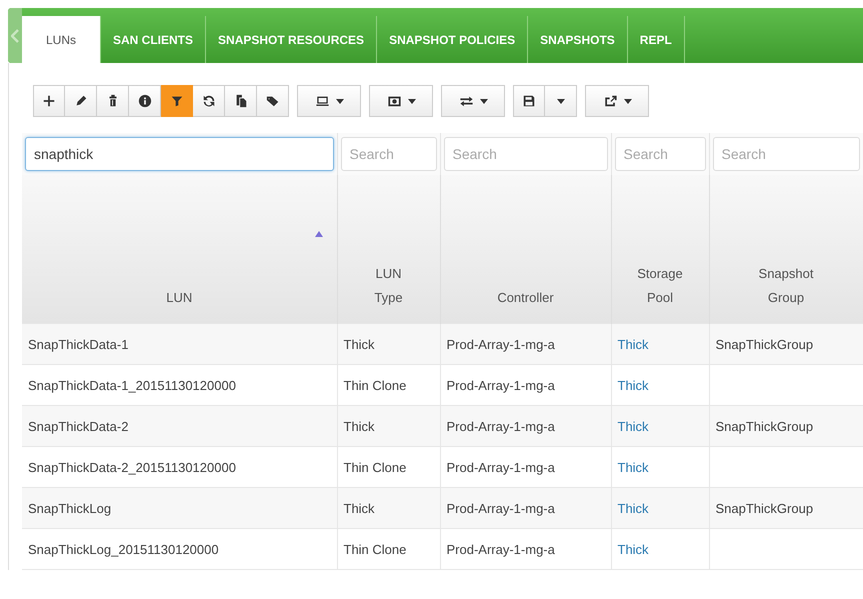 The height and width of the screenshot is (599, 863). I want to click on share-icon, so click(610, 101).